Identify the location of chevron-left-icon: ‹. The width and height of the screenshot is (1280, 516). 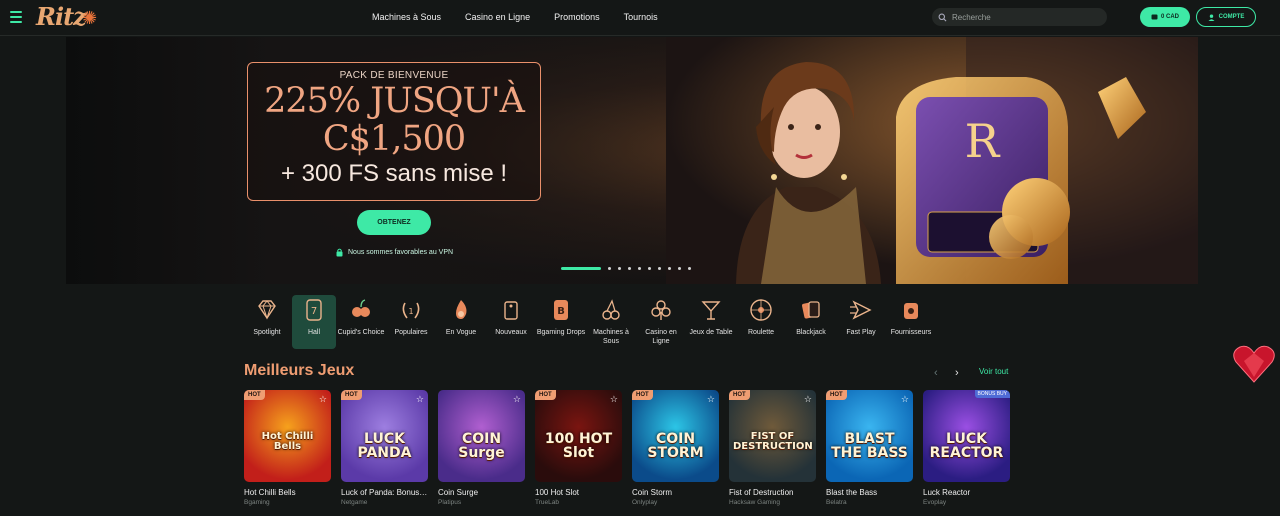
(936, 373).